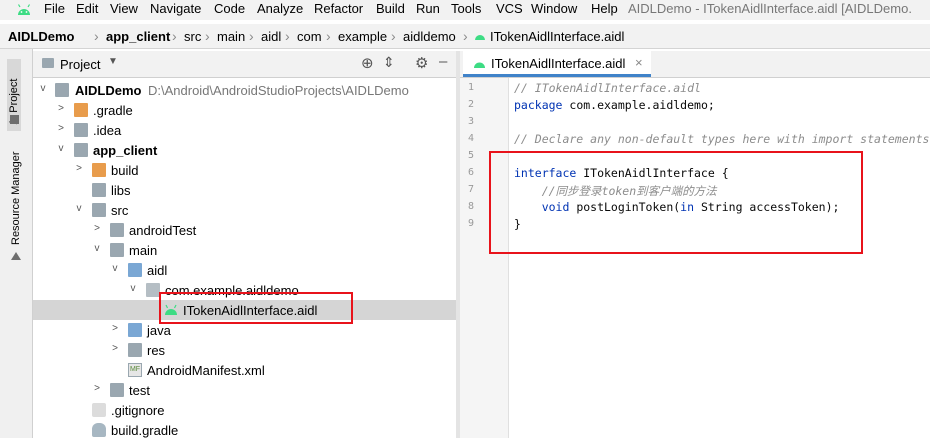 The image size is (930, 440). Describe the element at coordinates (428, 8) in the screenshot. I see `menu-run: Run` at that location.